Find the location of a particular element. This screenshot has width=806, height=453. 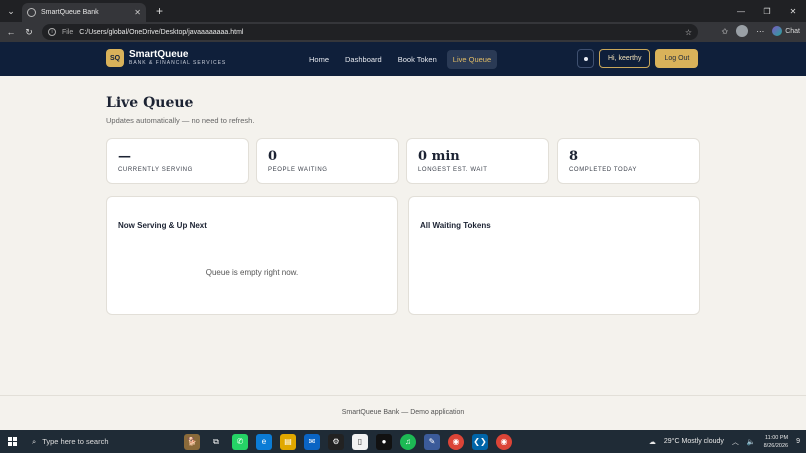

bookmark-star-icon: ☆ is located at coordinates (688, 32).